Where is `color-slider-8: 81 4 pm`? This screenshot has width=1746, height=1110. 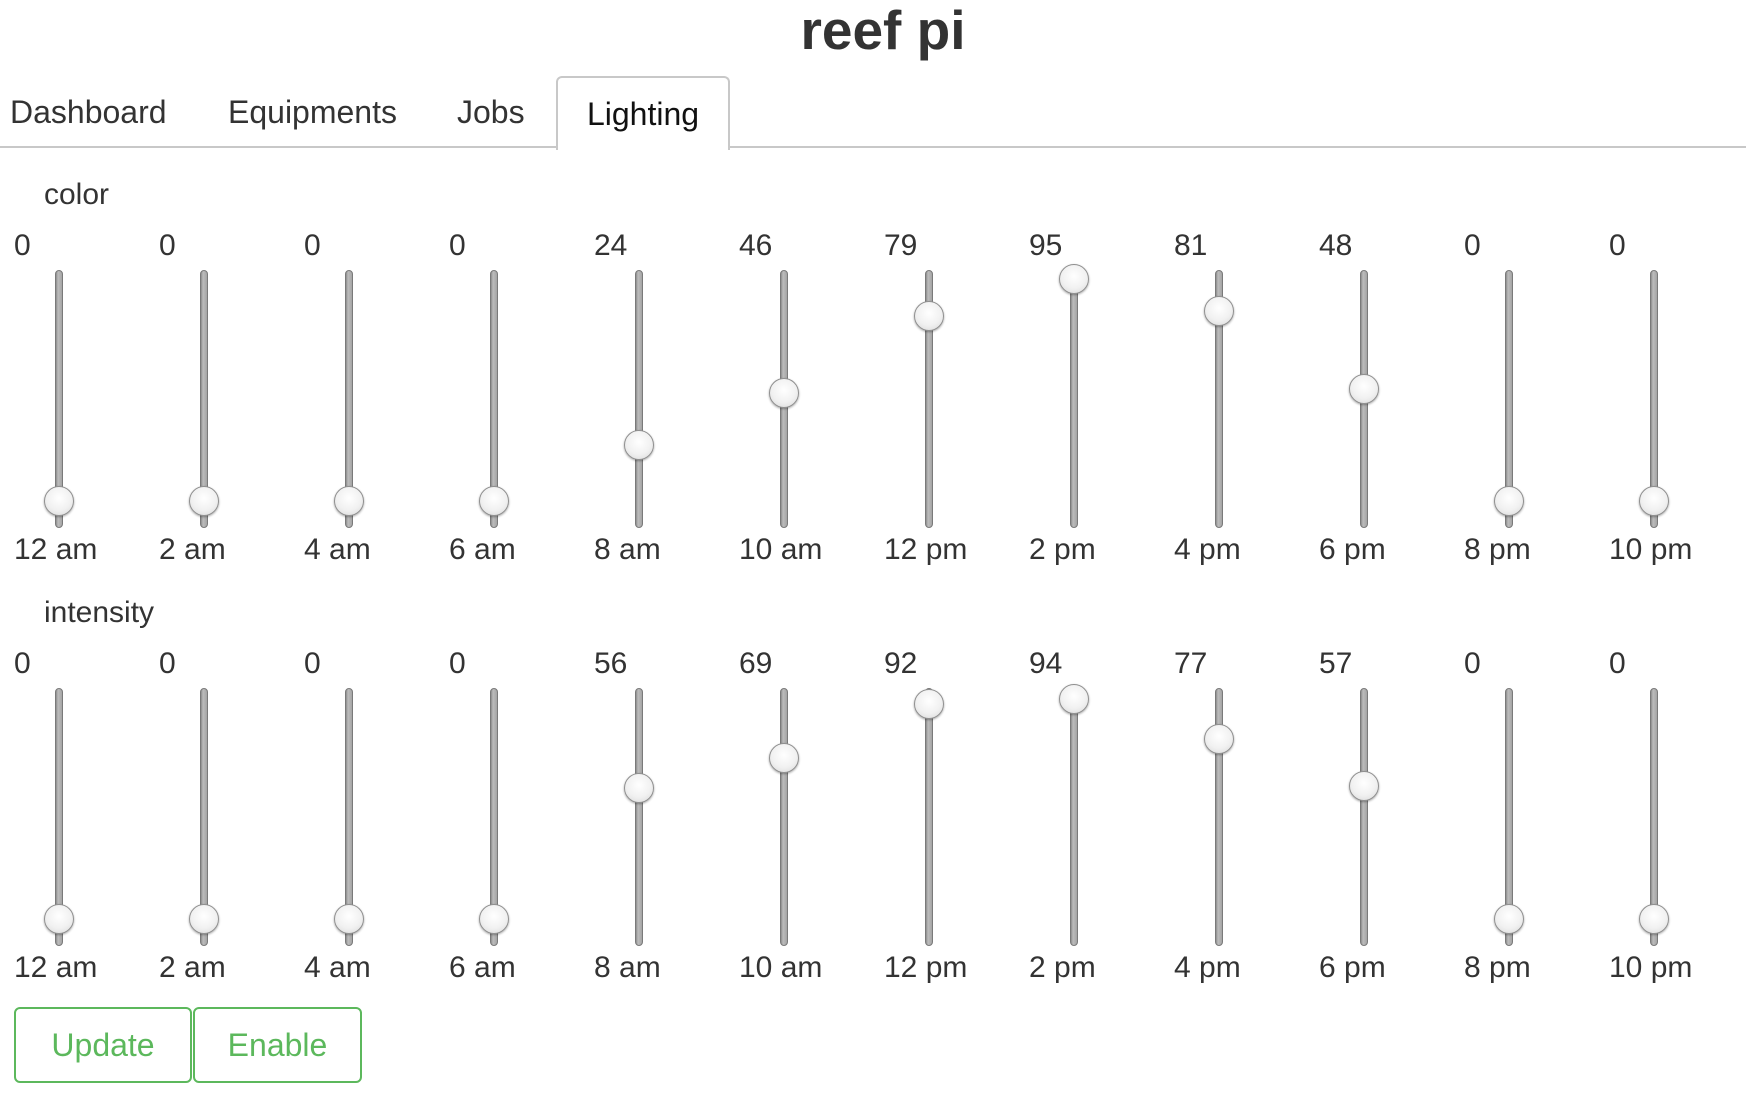
color-slider-8: 81 4 pm is located at coordinates (1244, 398).